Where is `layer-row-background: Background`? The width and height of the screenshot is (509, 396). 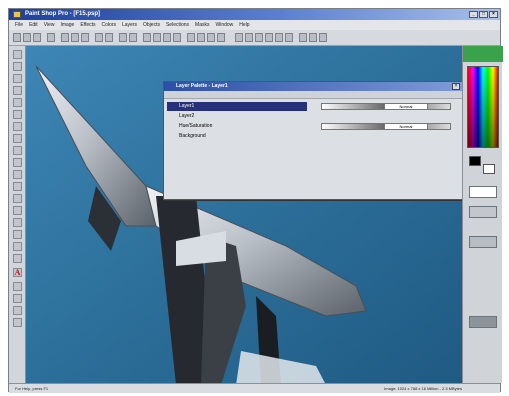 layer-row-background: Background is located at coordinates (237, 136).